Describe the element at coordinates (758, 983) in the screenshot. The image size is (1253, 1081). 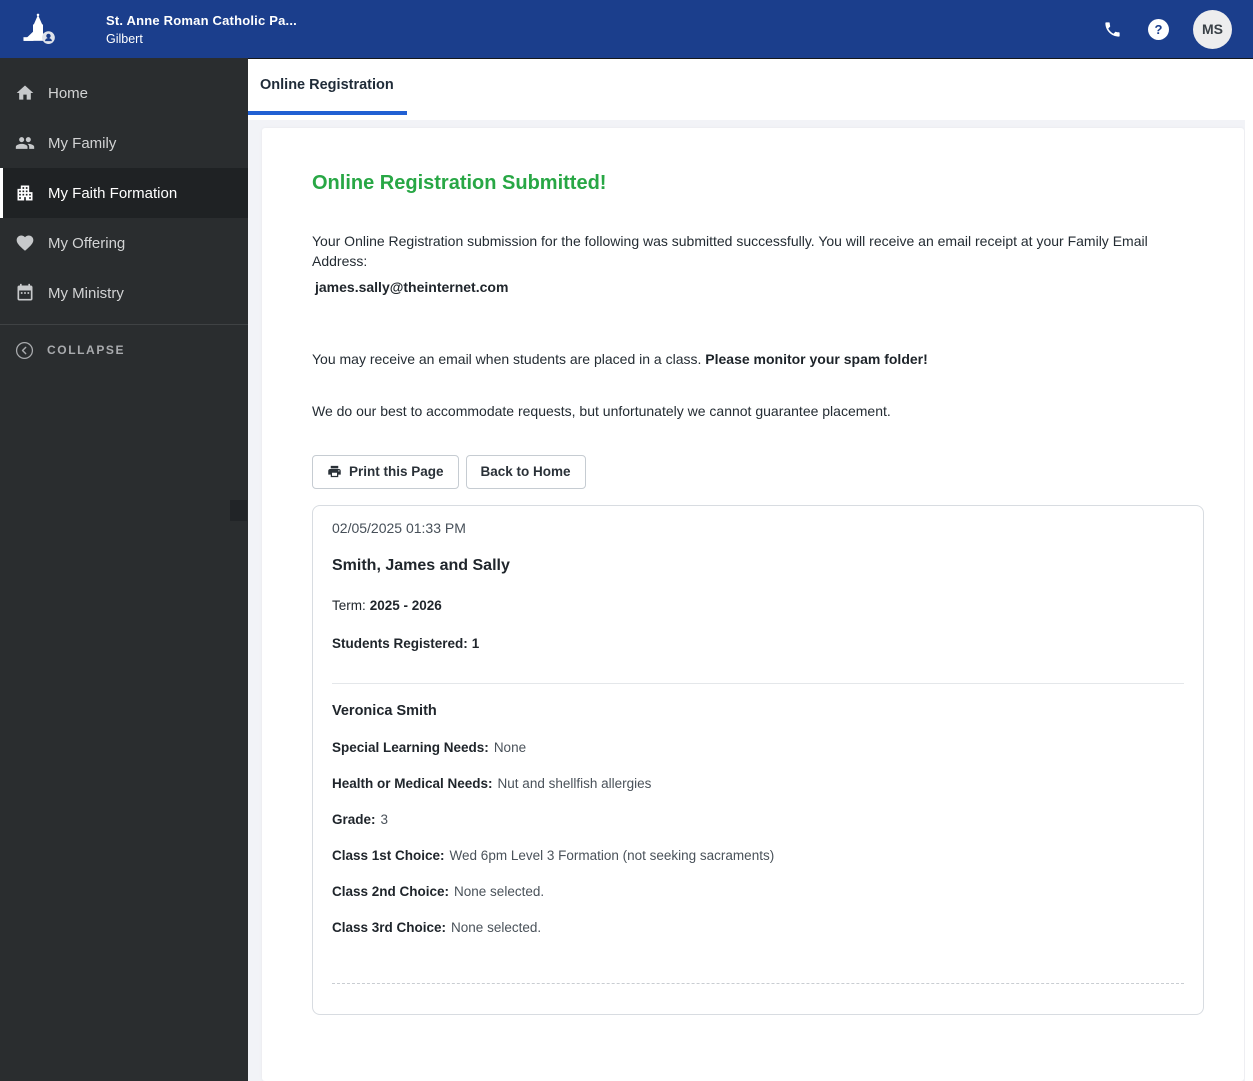
I see `dashed-divider` at that location.